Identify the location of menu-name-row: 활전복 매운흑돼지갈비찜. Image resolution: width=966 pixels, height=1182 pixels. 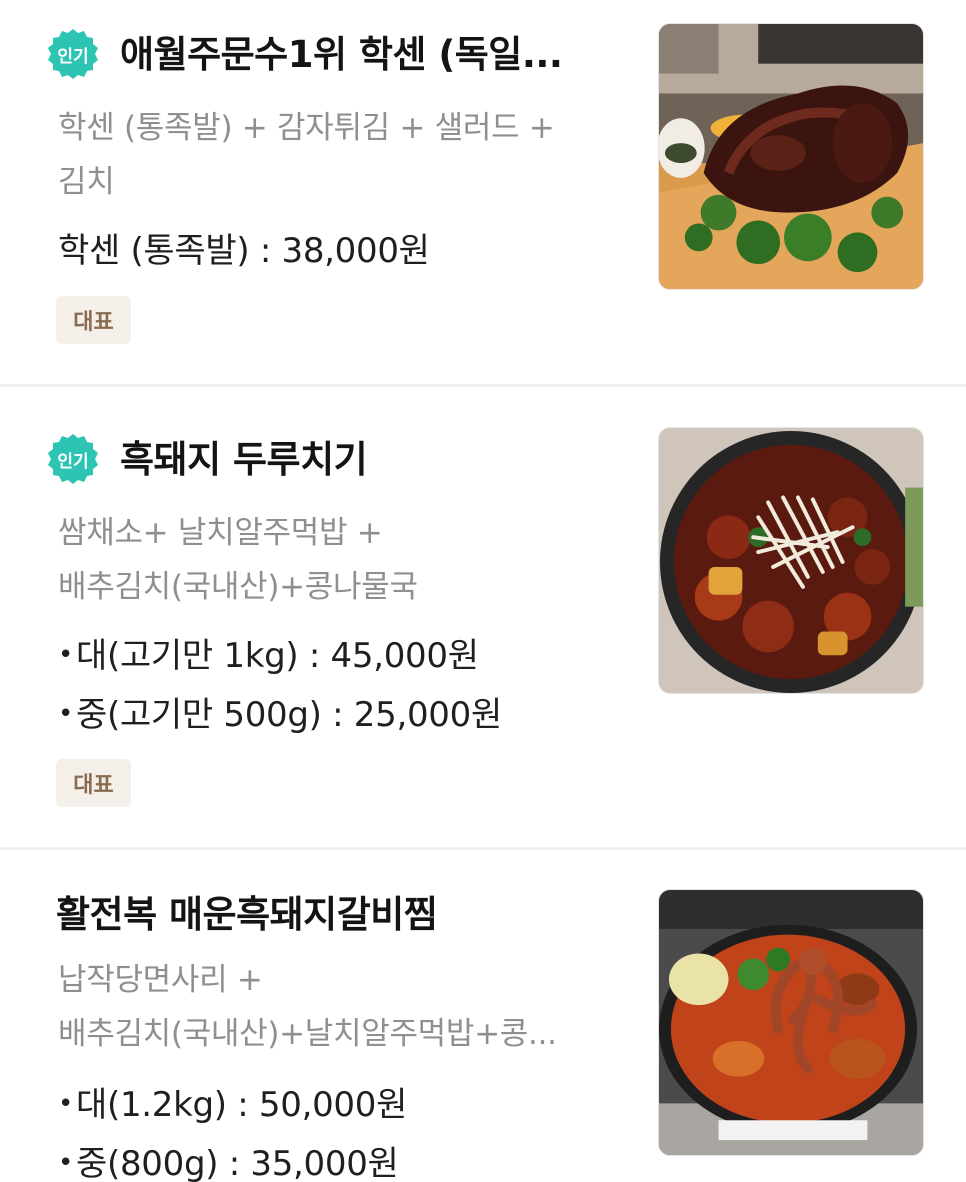
(247, 914).